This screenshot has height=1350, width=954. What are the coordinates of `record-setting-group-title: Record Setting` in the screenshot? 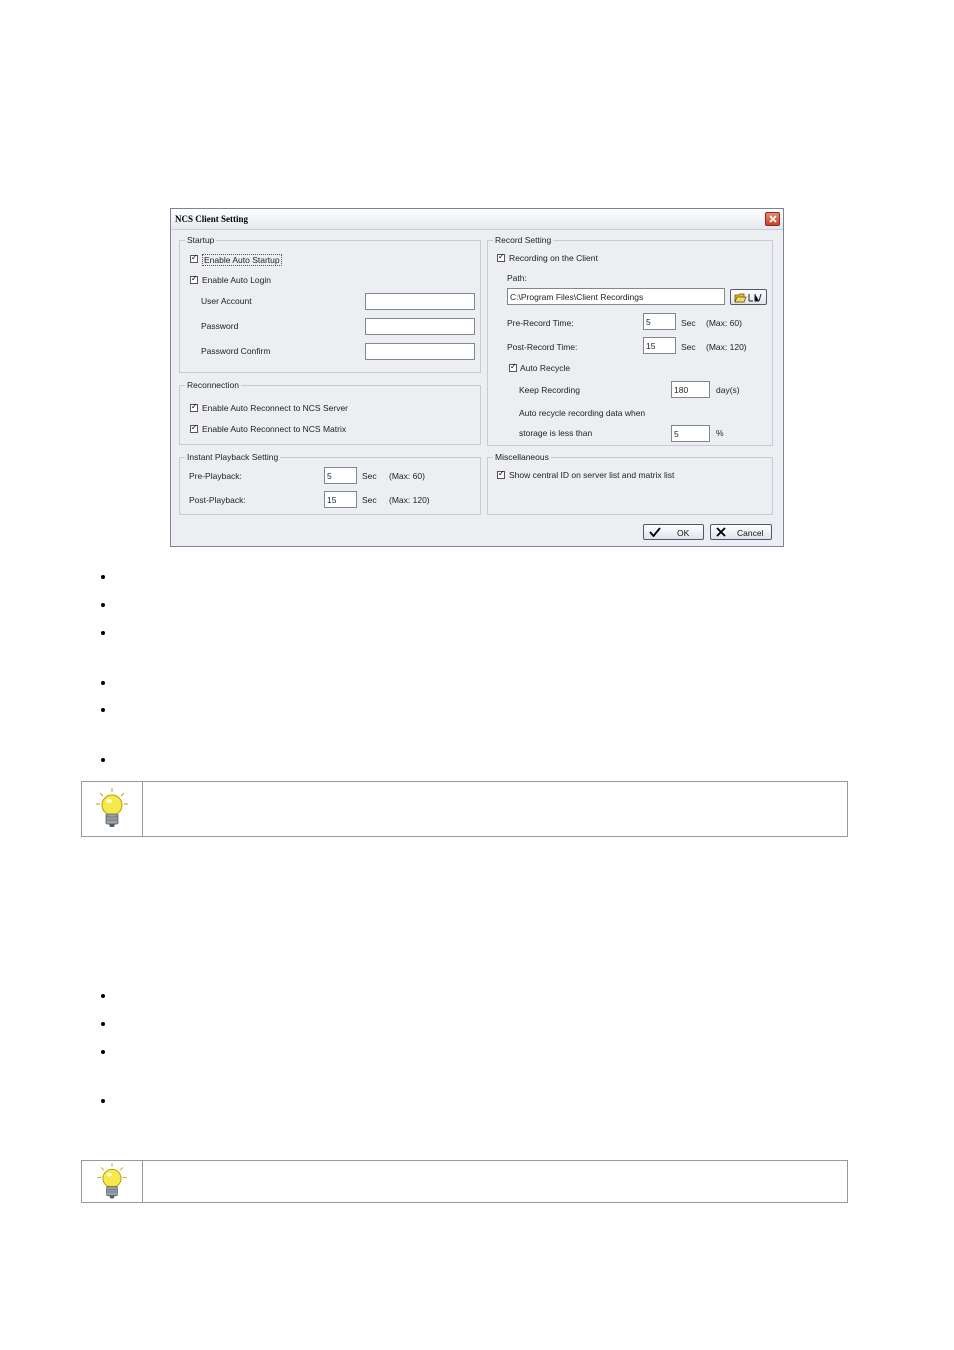 It's located at (523, 240).